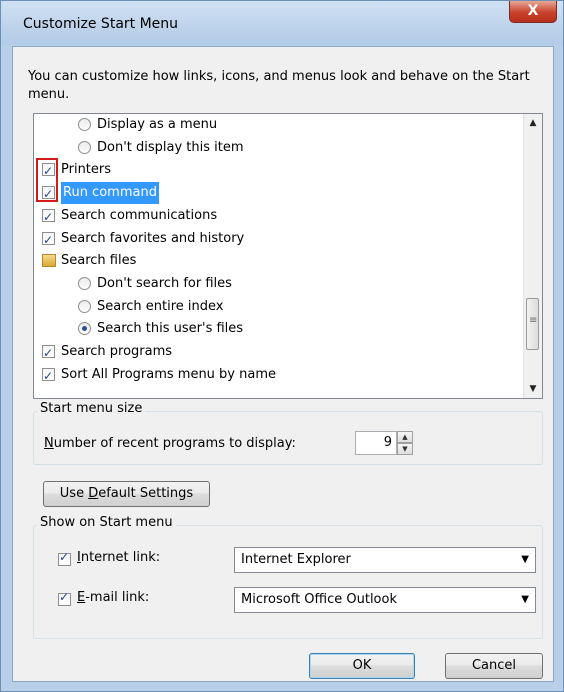 The width and height of the screenshot is (564, 692). What do you see at coordinates (532, 324) in the screenshot?
I see `scroll-thumb` at bounding box center [532, 324].